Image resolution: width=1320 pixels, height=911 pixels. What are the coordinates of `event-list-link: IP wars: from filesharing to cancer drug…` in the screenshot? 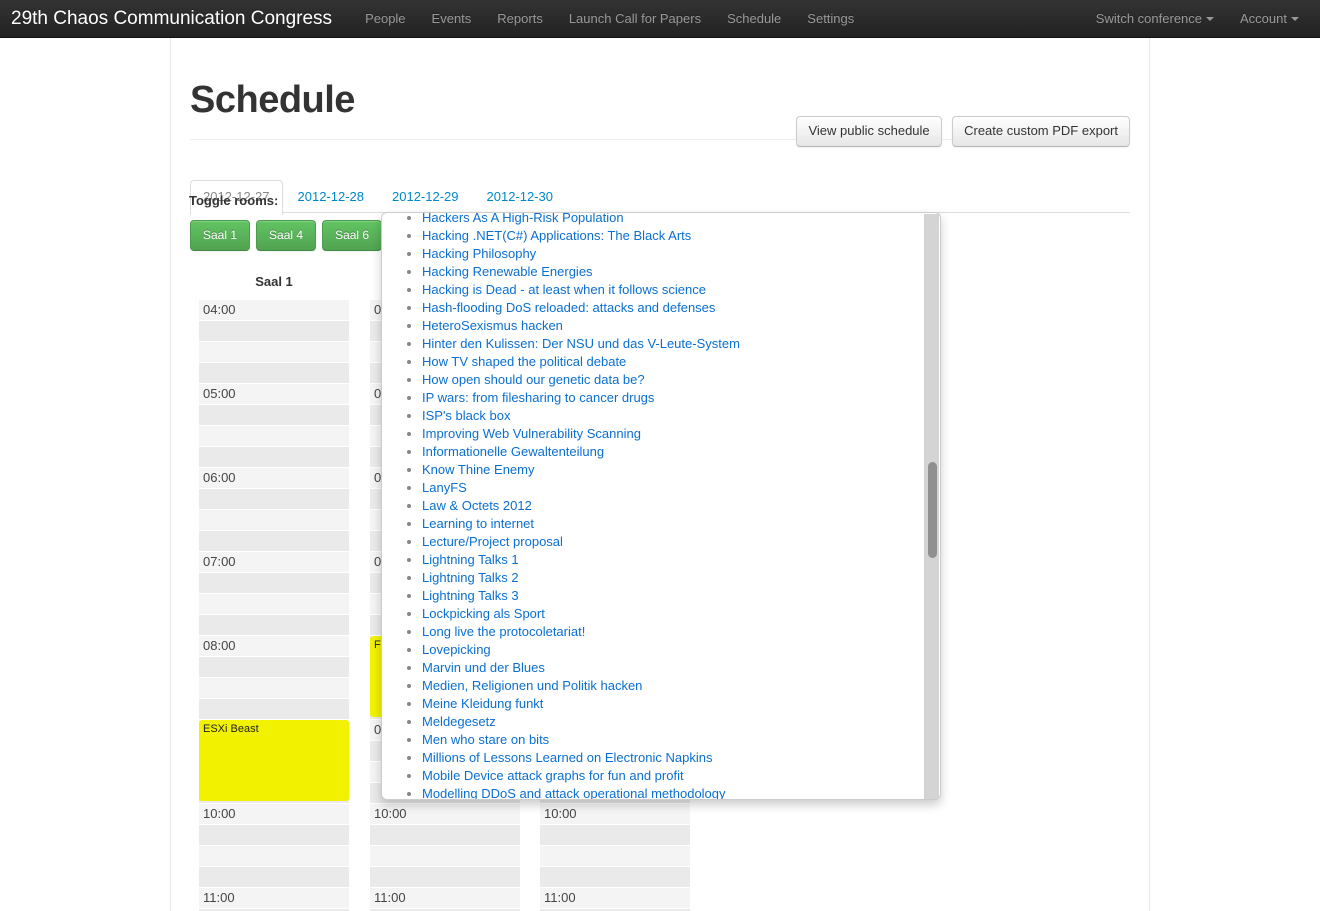 It's located at (538, 397).